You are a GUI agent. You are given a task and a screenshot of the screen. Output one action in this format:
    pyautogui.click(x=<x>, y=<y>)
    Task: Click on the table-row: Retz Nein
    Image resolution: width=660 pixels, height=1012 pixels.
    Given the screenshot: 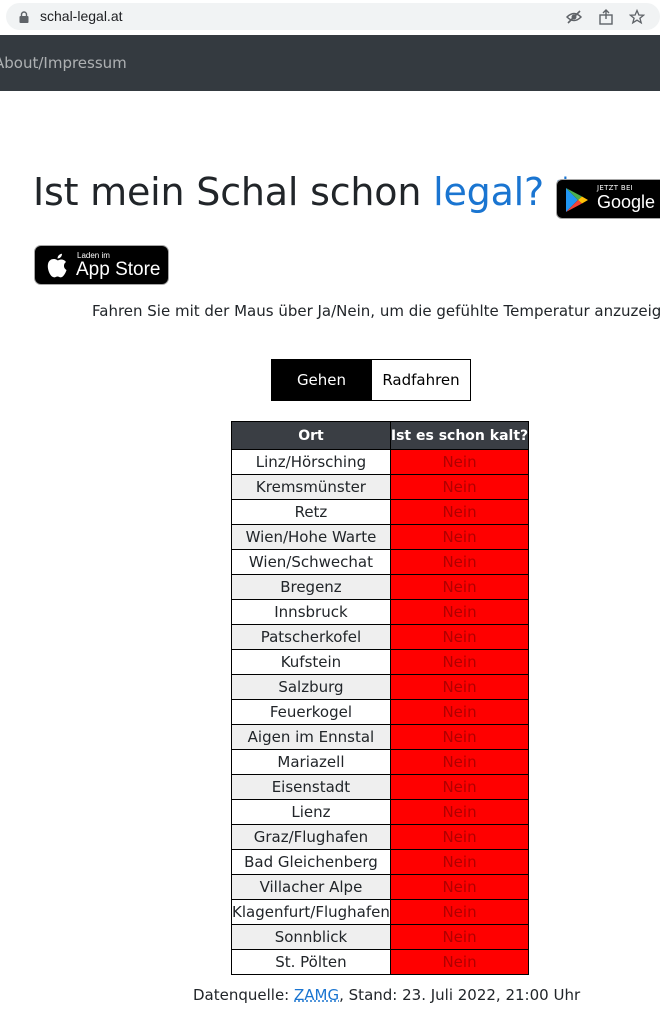 What is the action you would take?
    pyautogui.click(x=380, y=512)
    